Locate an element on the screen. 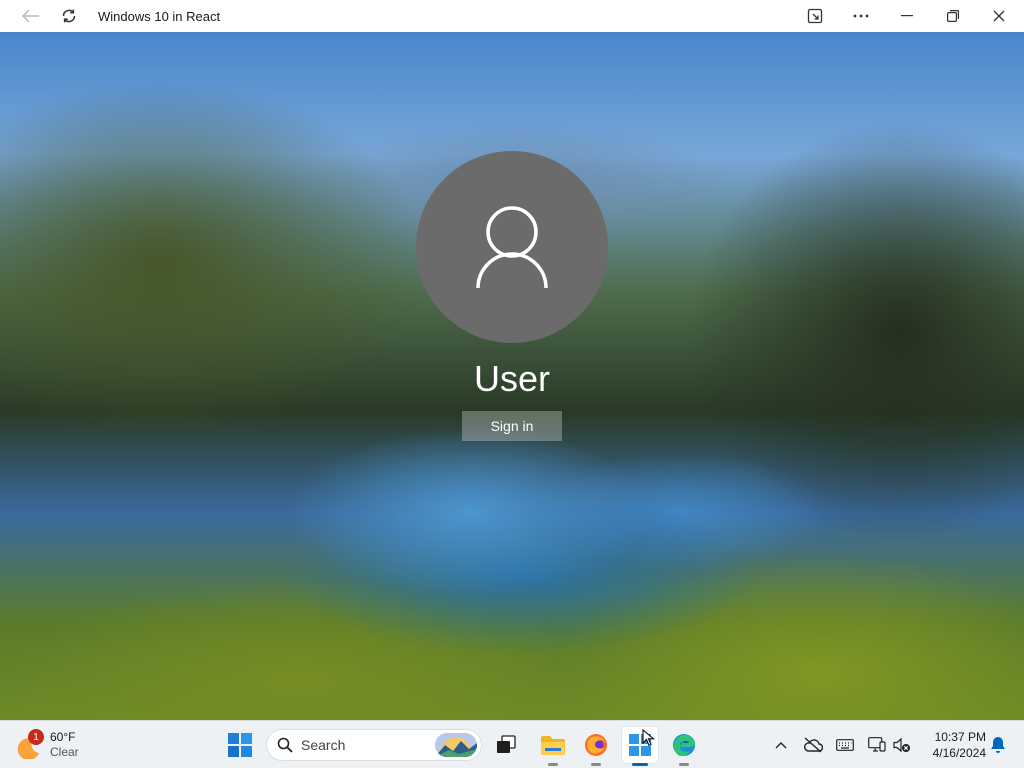 This screenshot has height=768, width=1024. firefox-icon is located at coordinates (596, 745).